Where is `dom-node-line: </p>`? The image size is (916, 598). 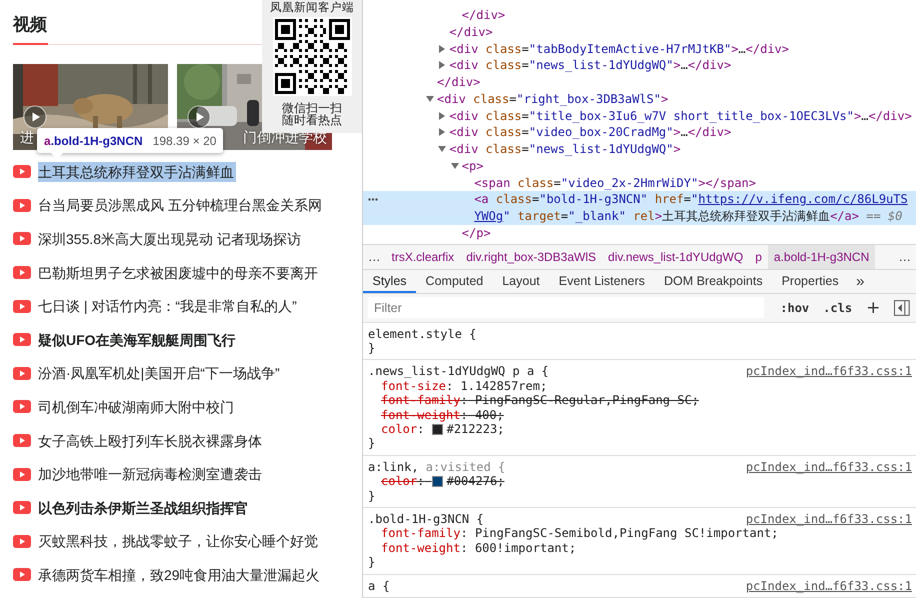
dom-node-line: </p> is located at coordinates (476, 233).